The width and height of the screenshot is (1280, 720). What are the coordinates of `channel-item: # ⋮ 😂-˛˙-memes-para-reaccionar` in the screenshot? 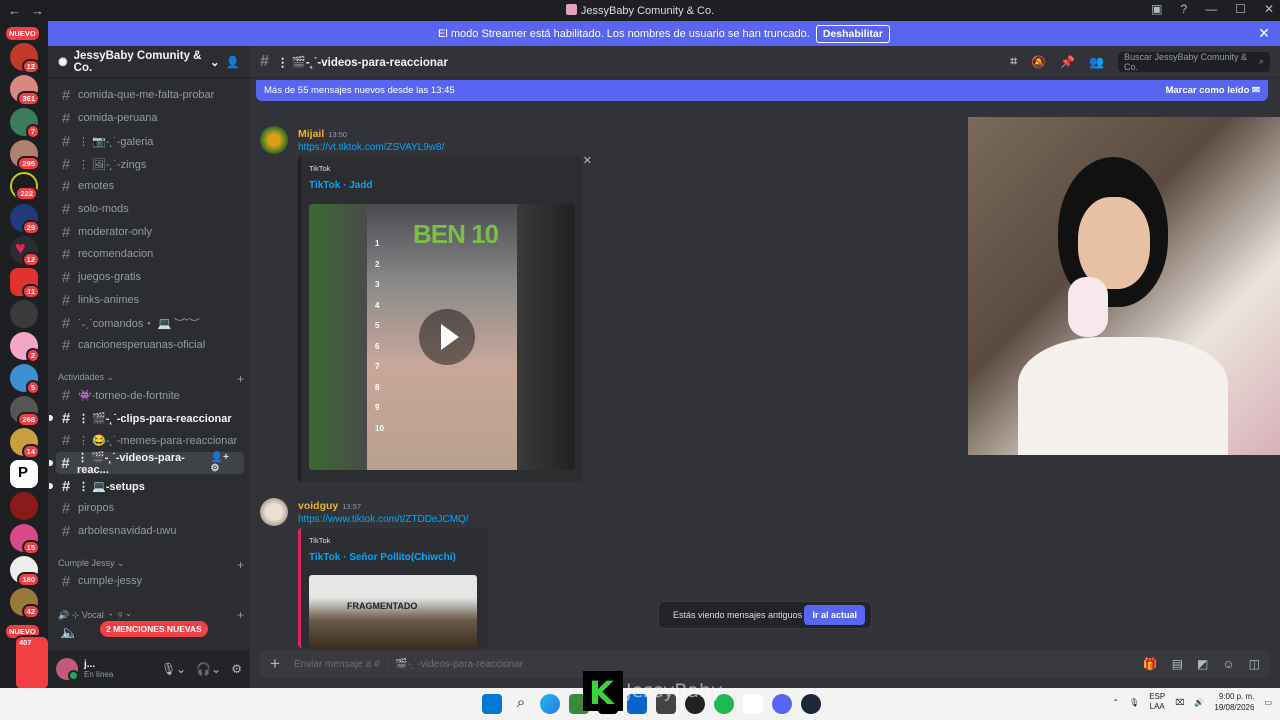 It's located at (150, 440).